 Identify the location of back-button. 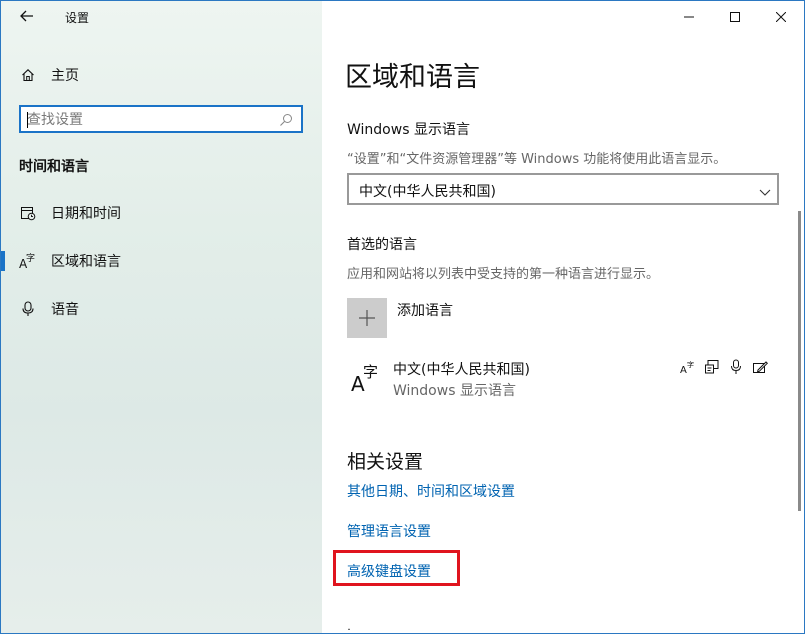
(27, 17).